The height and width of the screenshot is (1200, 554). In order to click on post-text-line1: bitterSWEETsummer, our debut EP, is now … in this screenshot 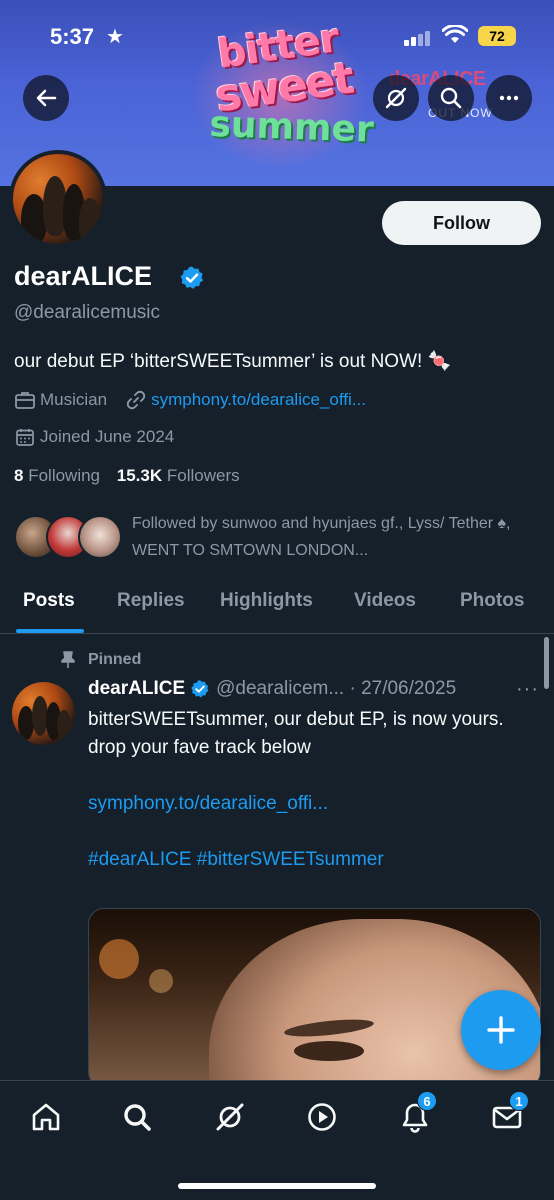, I will do `click(296, 719)`.